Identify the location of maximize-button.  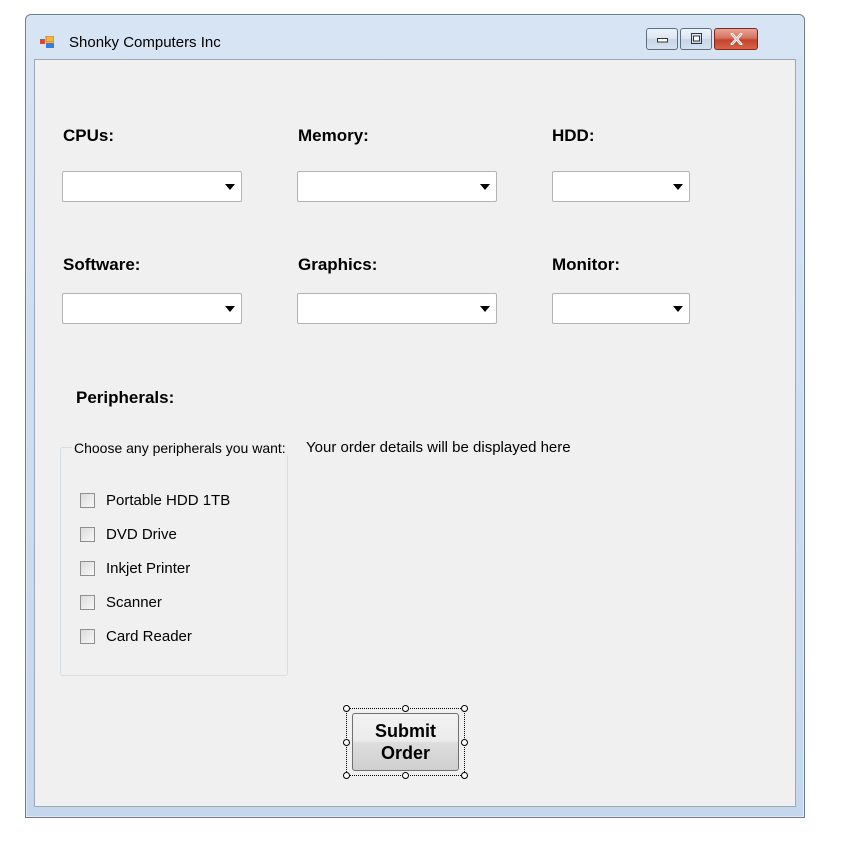
(696, 39).